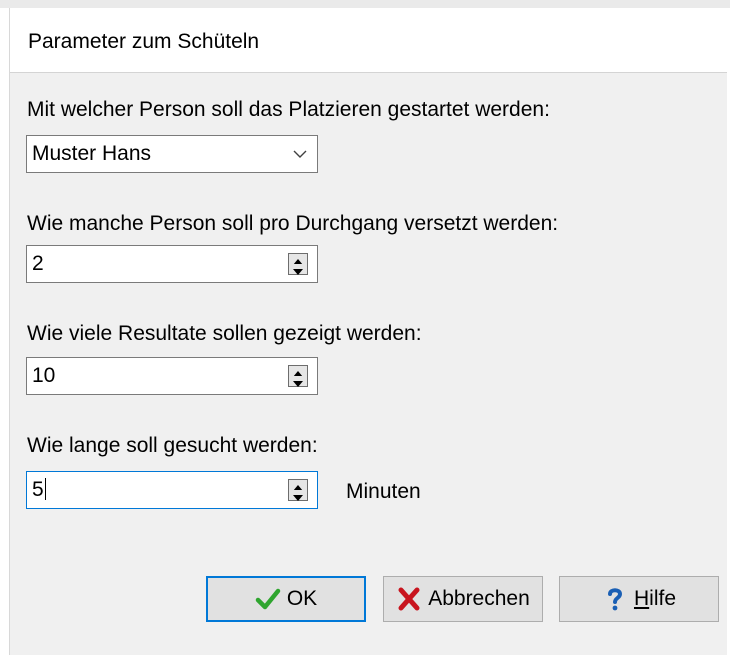 This screenshot has height=655, width=730. Describe the element at coordinates (144, 41) in the screenshot. I see `dialog-title: Parameter zum Schüteln` at that location.